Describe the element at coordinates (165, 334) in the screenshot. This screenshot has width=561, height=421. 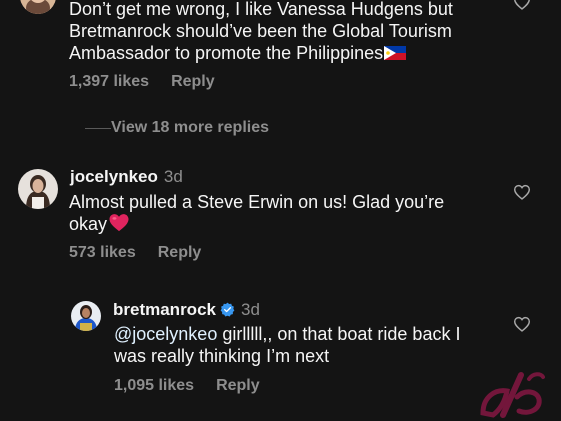
I see `mention-link: @jocelynkeo` at that location.